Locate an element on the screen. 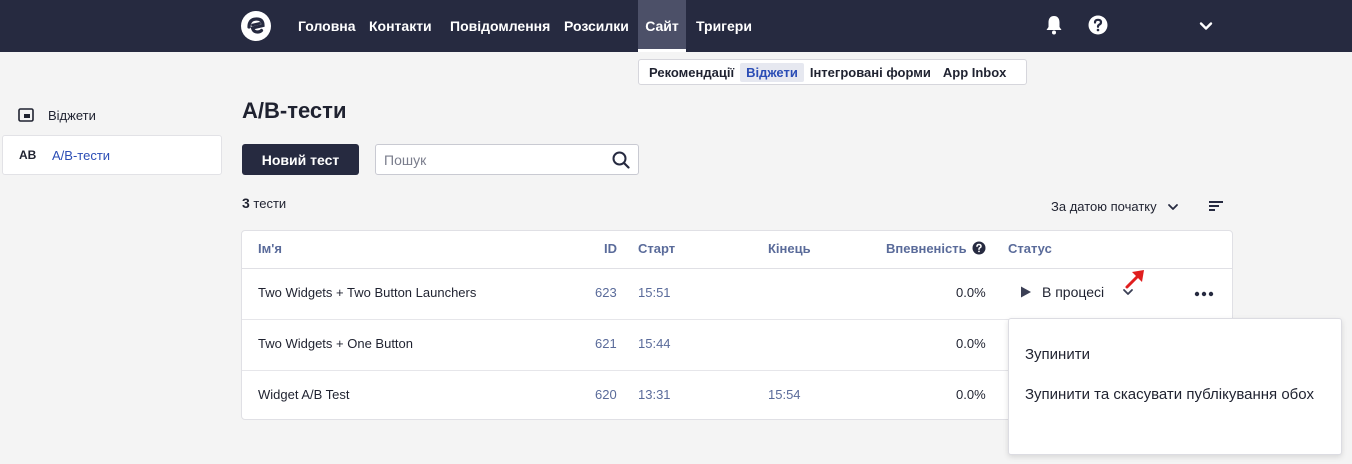  cell-name: Two Widgets + One Button is located at coordinates (335, 343).